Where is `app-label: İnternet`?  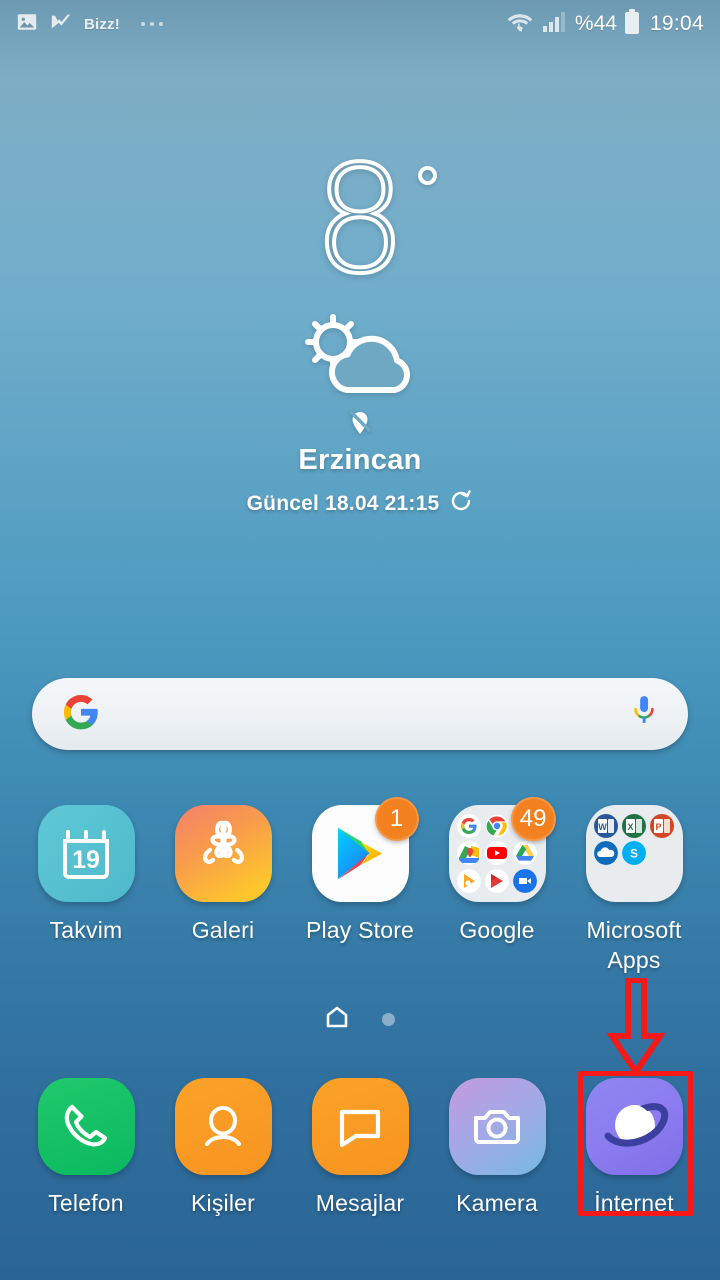
app-label: İnternet is located at coordinates (634, 1203).